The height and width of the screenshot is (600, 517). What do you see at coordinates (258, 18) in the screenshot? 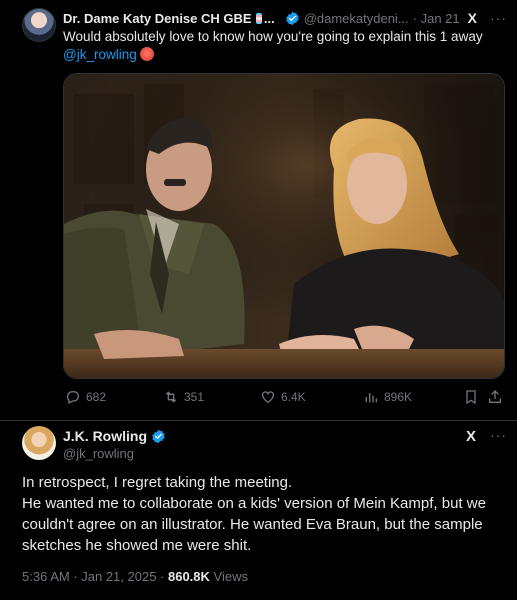
I see `trans-flag-icon` at bounding box center [258, 18].